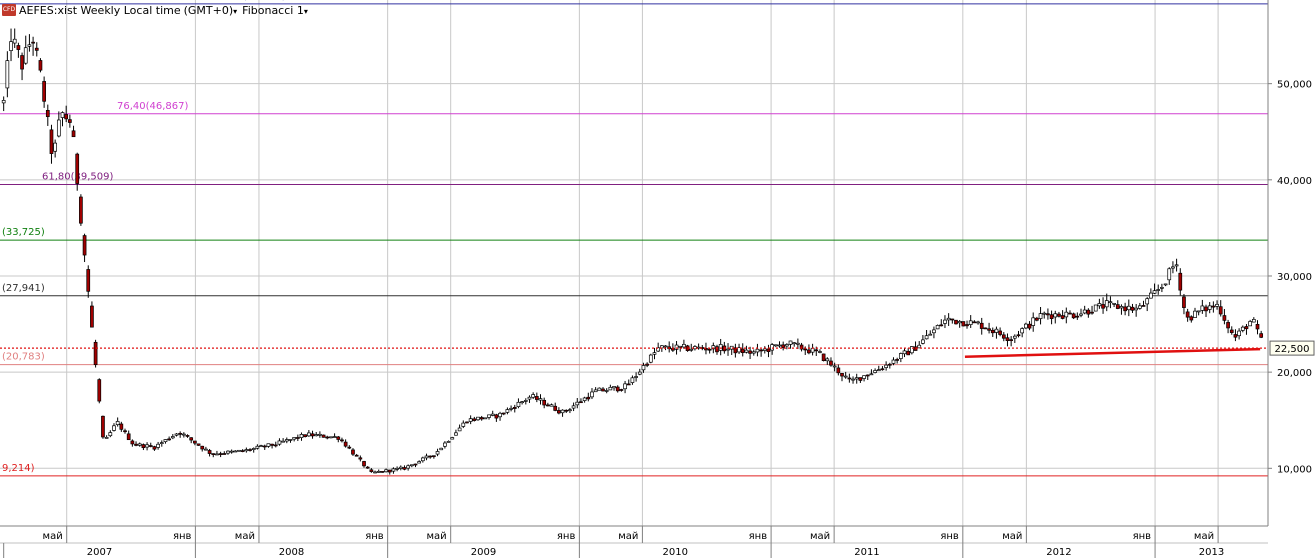 The width and height of the screenshot is (1316, 558). I want to click on y-tick-label: 50,000, so click(1294, 85).